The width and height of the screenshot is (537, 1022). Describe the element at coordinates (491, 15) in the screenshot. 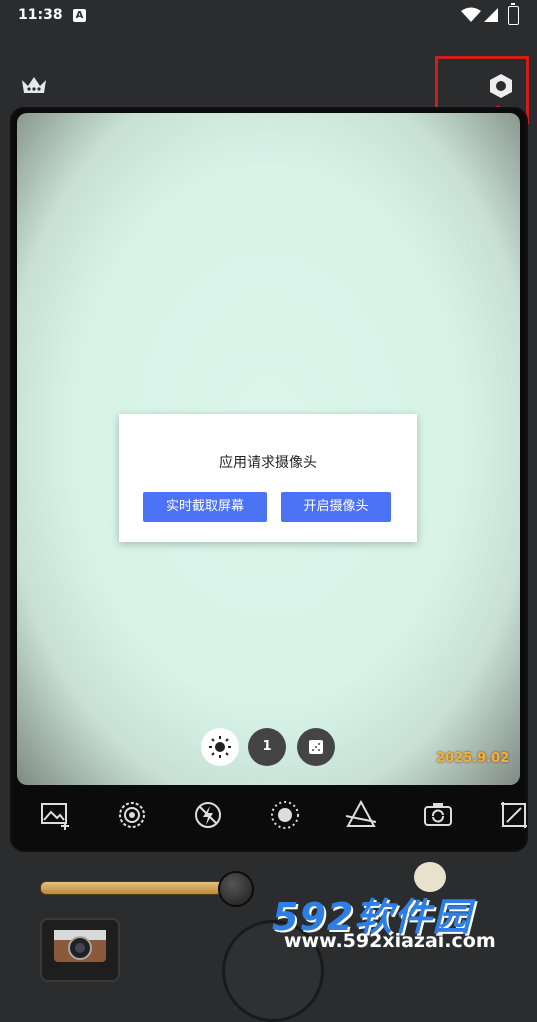

I see `signal-icon` at that location.